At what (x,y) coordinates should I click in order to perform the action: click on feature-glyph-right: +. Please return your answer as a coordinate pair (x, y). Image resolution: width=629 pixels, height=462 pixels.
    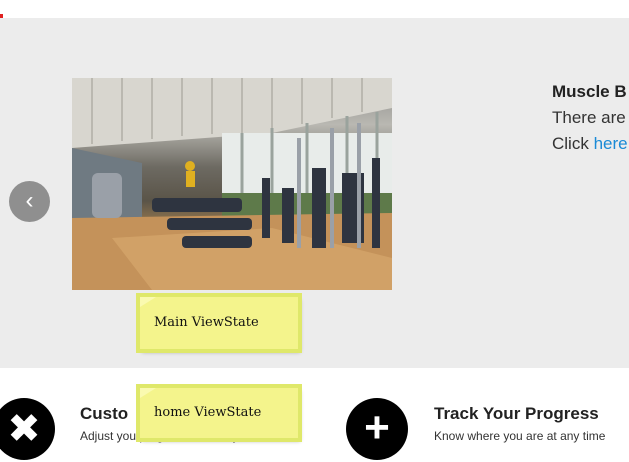
    Looking at the image, I should click on (377, 427).